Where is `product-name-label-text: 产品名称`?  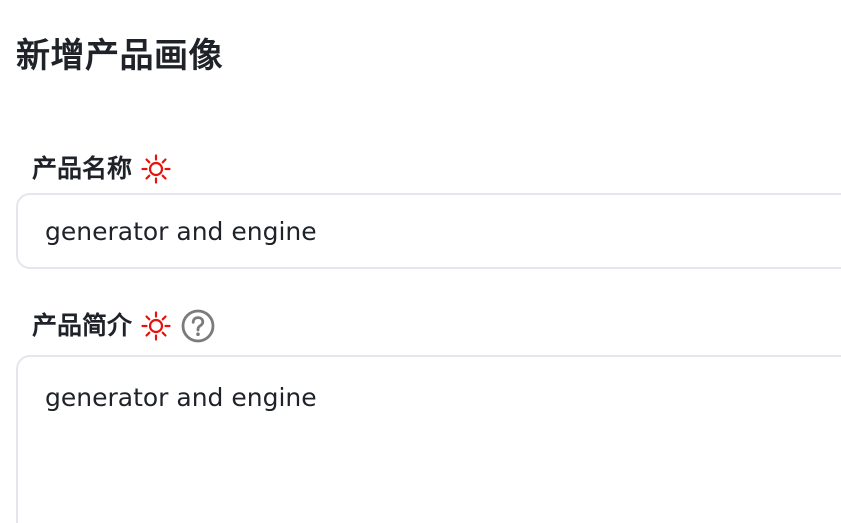
product-name-label-text: 产品名称 is located at coordinates (82, 168).